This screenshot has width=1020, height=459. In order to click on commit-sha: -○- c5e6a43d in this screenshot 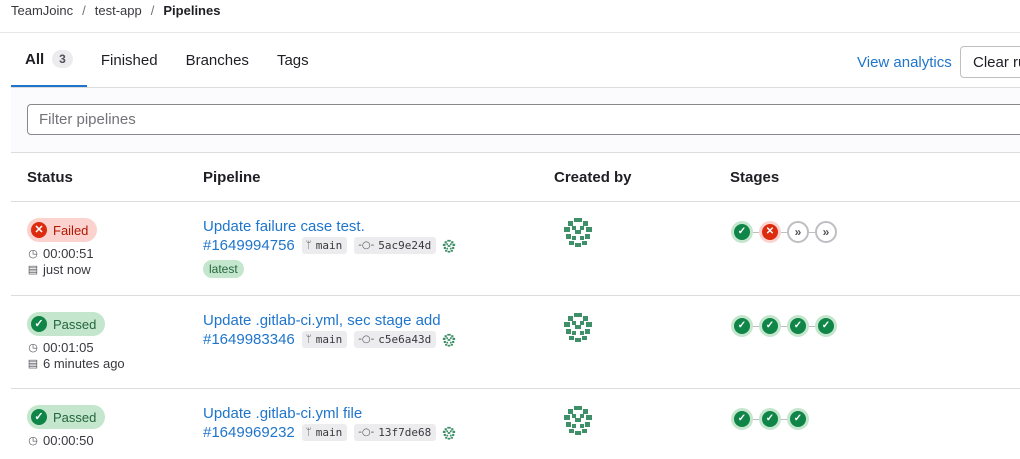, I will do `click(395, 339)`.